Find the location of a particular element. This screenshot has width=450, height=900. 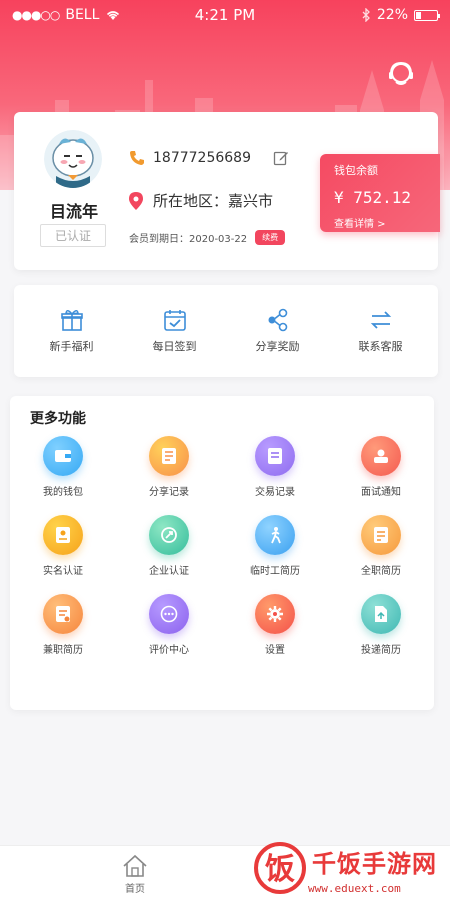

feature-label: 投递简历 is located at coordinates (381, 650).